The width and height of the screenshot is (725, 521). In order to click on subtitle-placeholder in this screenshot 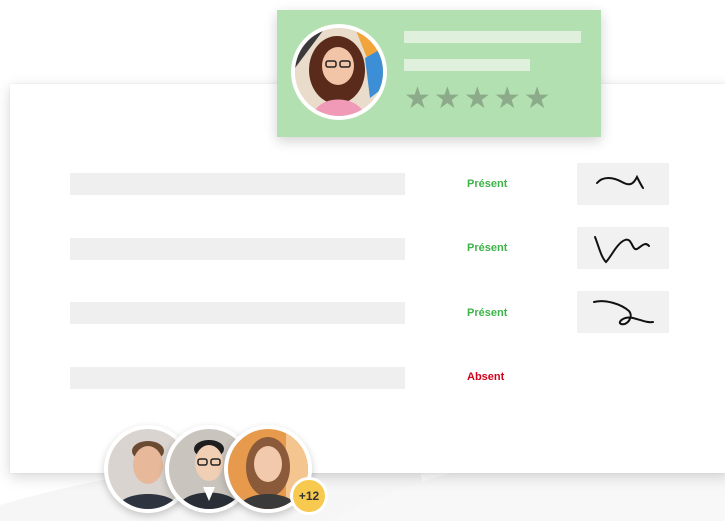, I will do `click(467, 65)`.